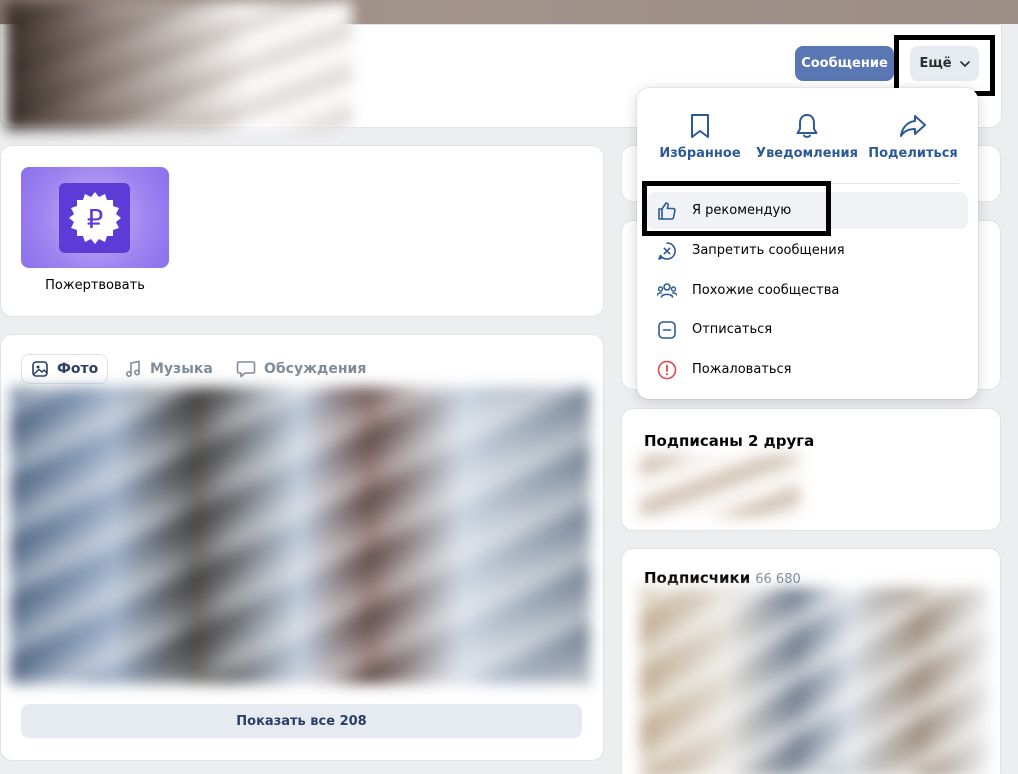 This screenshot has width=1018, height=774. Describe the element at coordinates (815, 681) in the screenshot. I see `subscribers-avatars` at that location.